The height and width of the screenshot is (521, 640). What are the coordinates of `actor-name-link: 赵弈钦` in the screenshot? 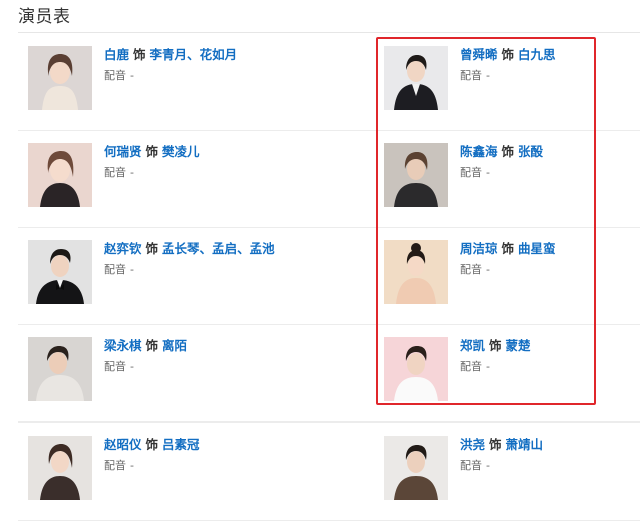 It's located at (123, 248).